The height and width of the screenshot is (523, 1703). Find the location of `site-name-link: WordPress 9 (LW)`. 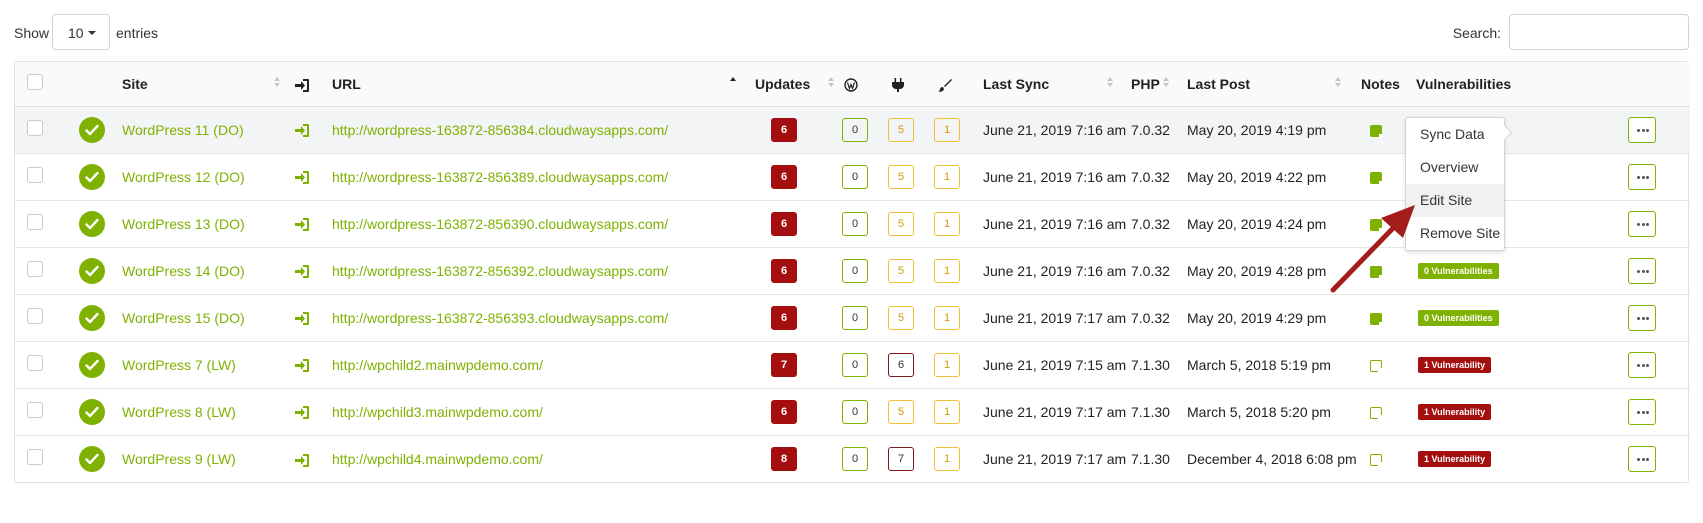

site-name-link: WordPress 9 (LW) is located at coordinates (179, 459).